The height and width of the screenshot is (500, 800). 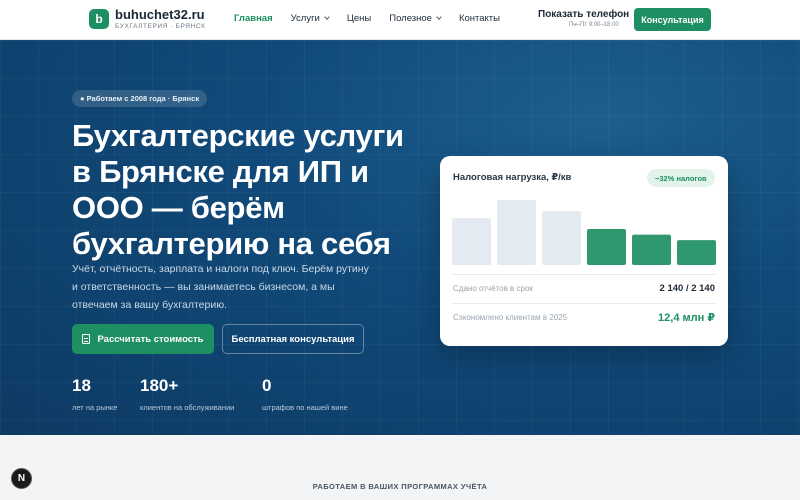 I want to click on integrations-strip: РАБОТАЕМ В ВАШИХ ПРОГРАММАХ УЧЁТА, so click(x=400, y=467).